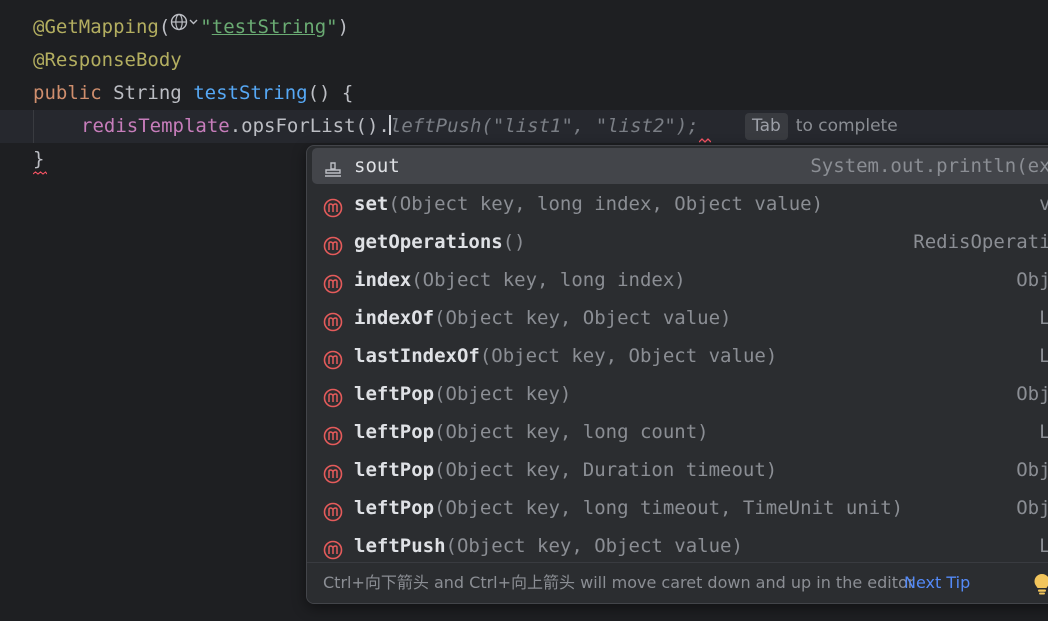  Describe the element at coordinates (389, 124) in the screenshot. I see `text-caret` at that location.